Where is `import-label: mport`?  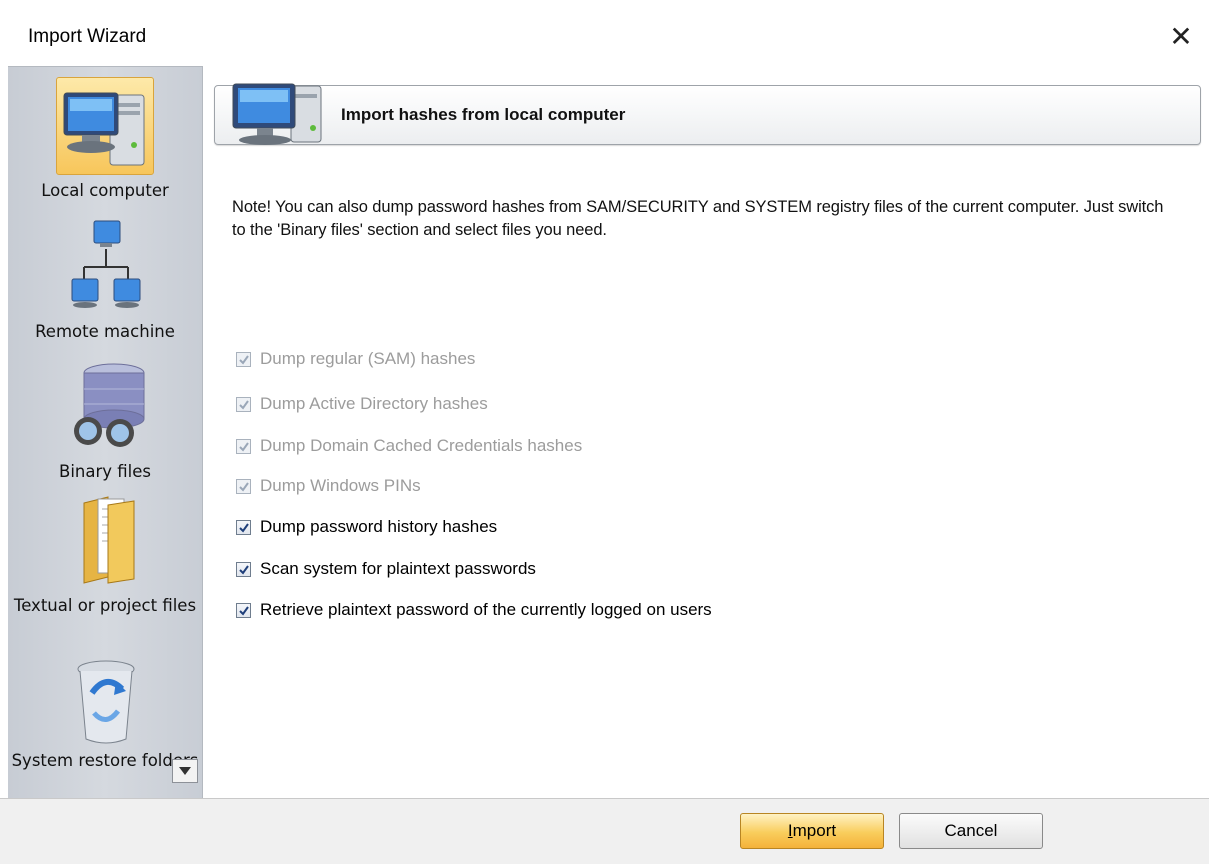 import-label: mport is located at coordinates (814, 830).